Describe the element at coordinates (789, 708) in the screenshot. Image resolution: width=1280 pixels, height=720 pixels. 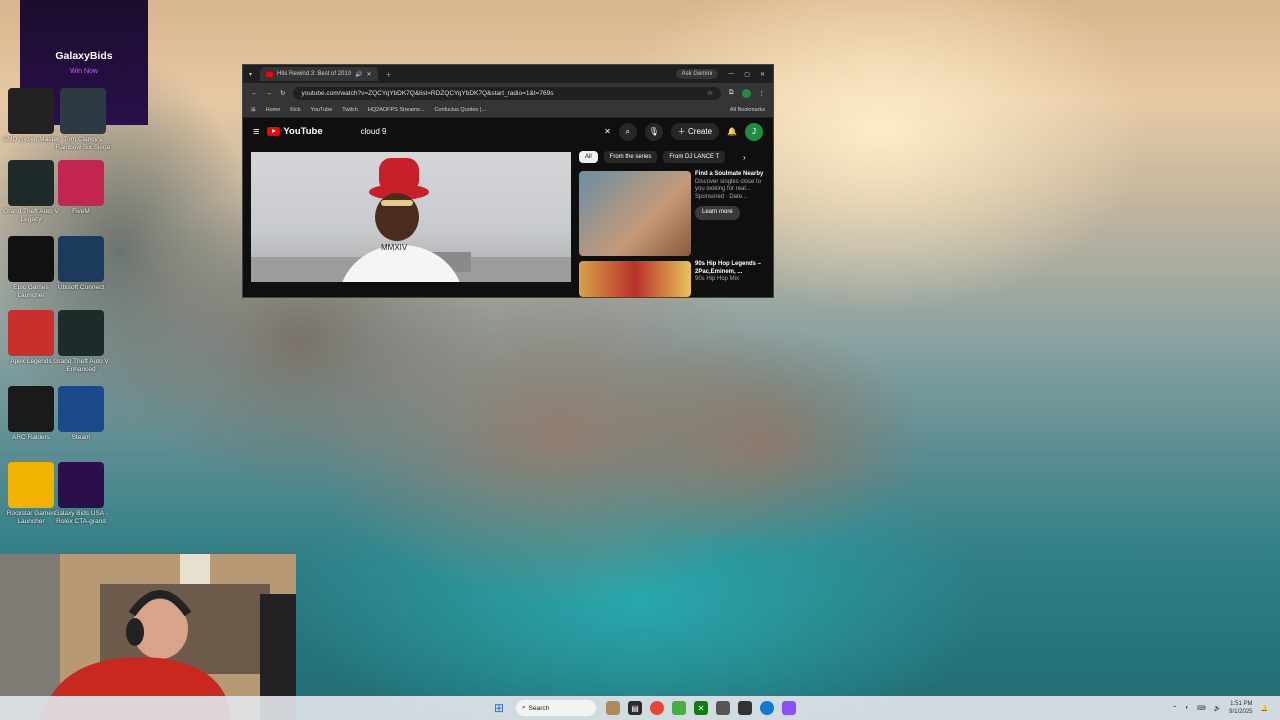
I see `obs-icon` at that location.